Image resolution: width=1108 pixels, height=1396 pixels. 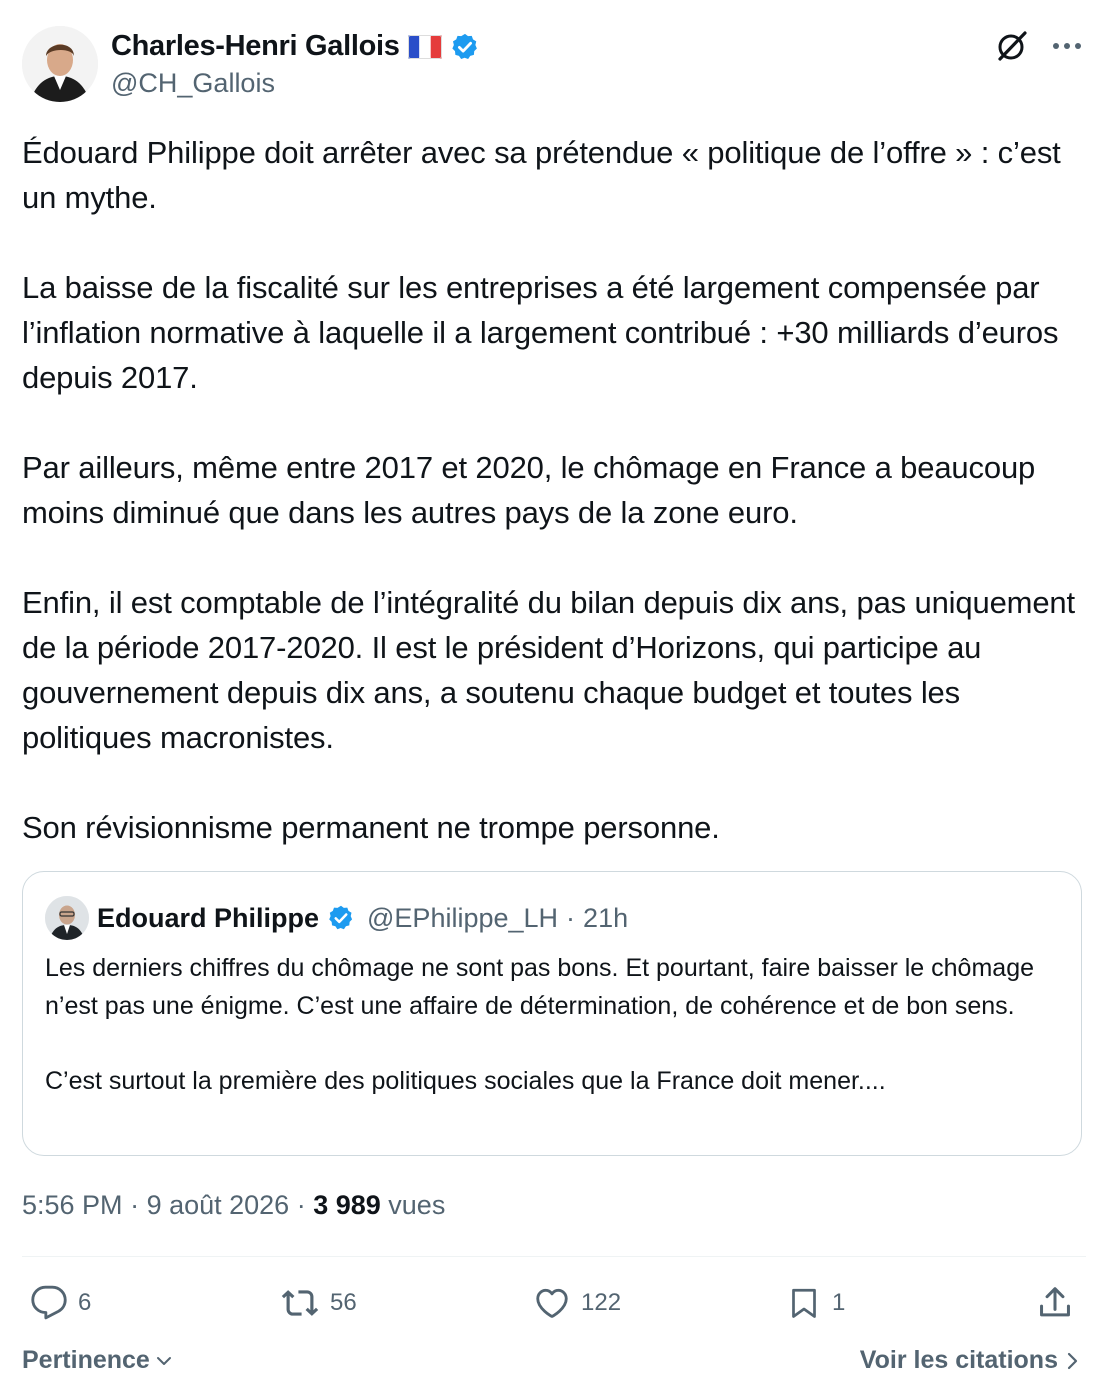 I want to click on heart-icon, so click(x=552, y=1303).